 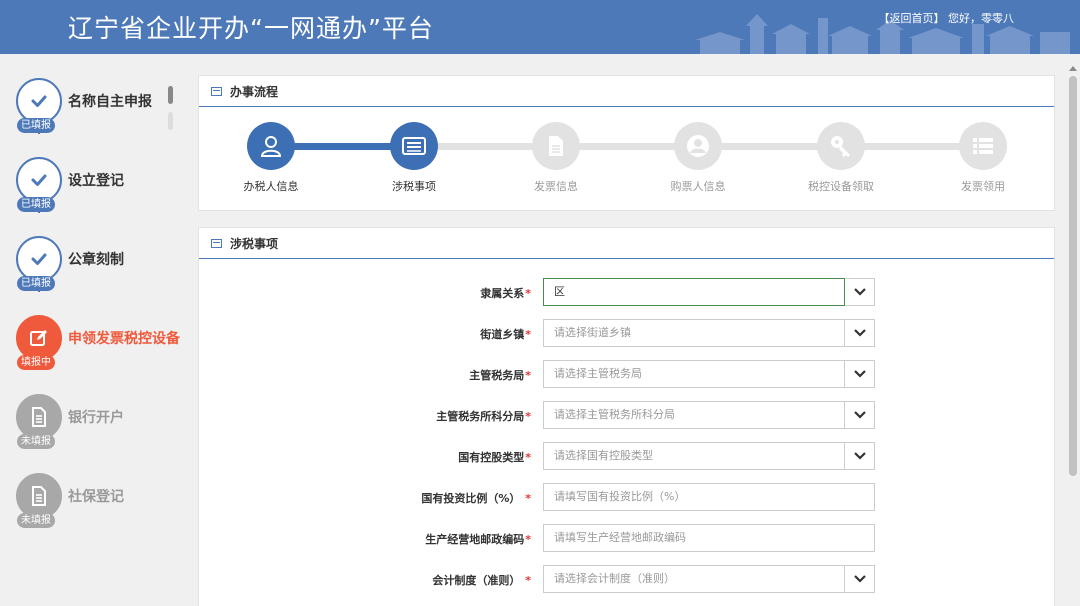 What do you see at coordinates (36, 362) in the screenshot?
I see `status-badge: 填报中` at bounding box center [36, 362].